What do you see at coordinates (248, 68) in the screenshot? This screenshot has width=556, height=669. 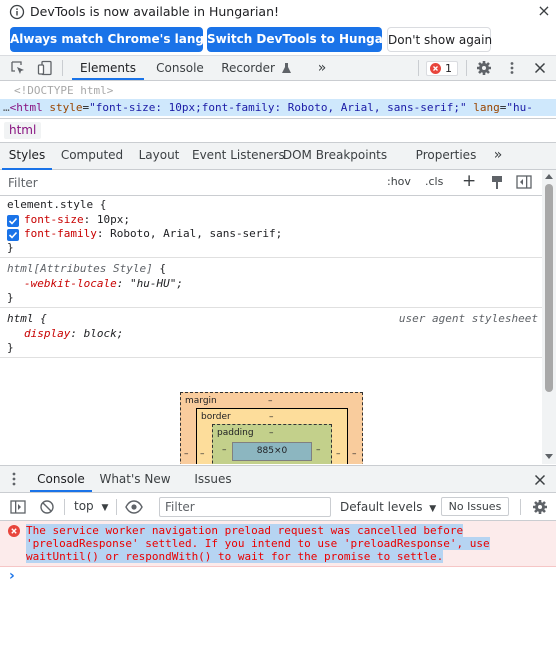 I see `tab-recorder-label: Recorder` at bounding box center [248, 68].